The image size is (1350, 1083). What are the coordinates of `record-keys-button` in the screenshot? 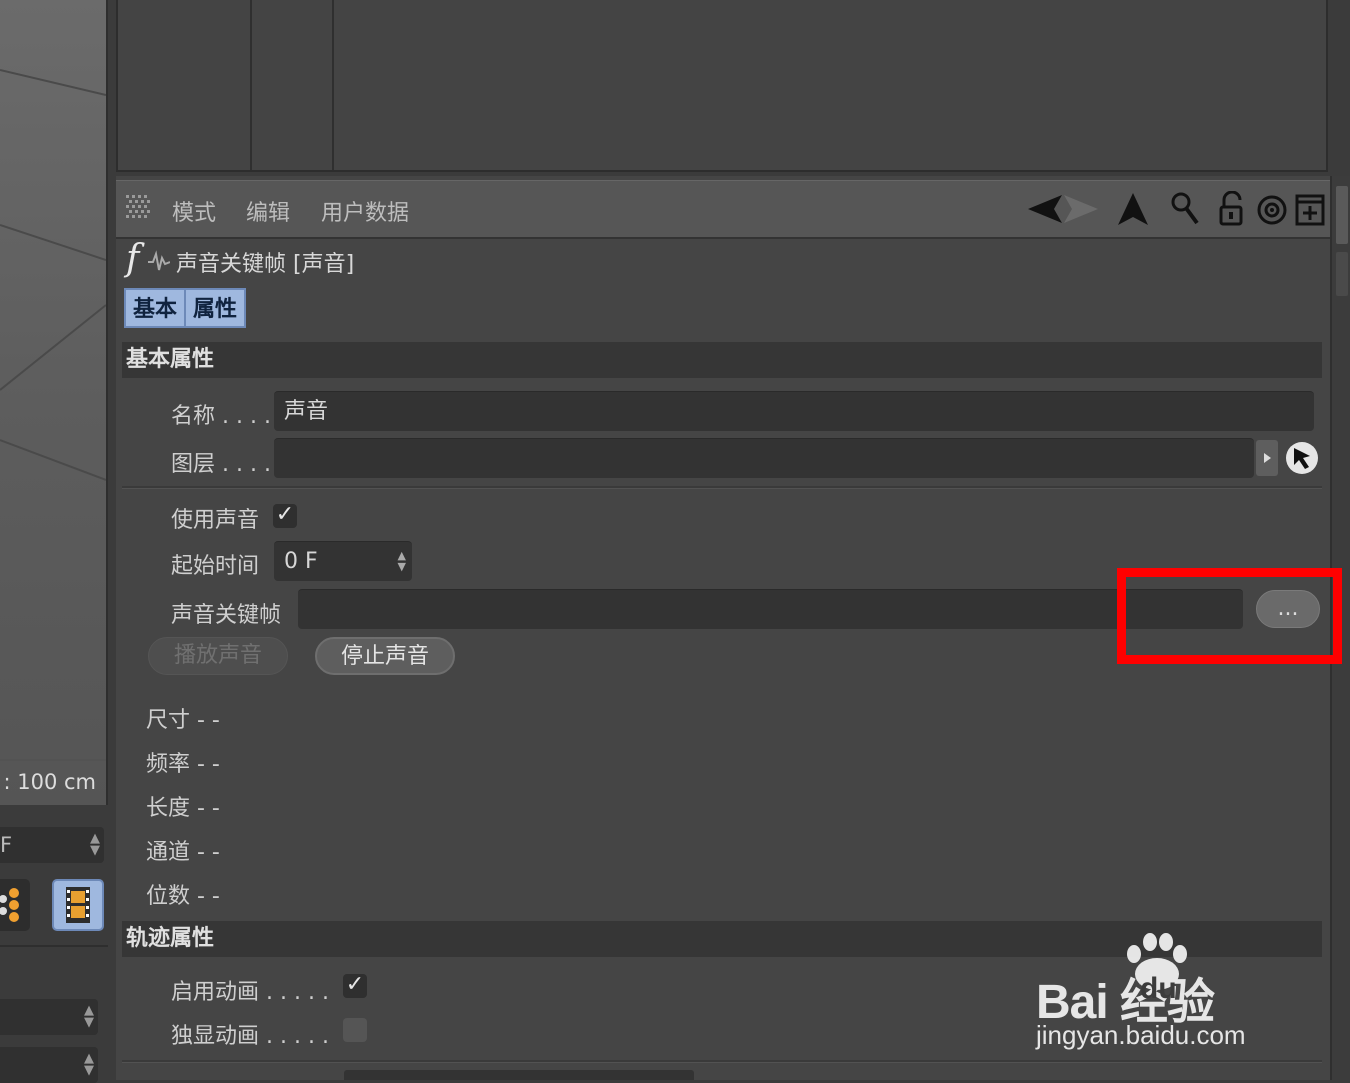 It's located at (15, 905).